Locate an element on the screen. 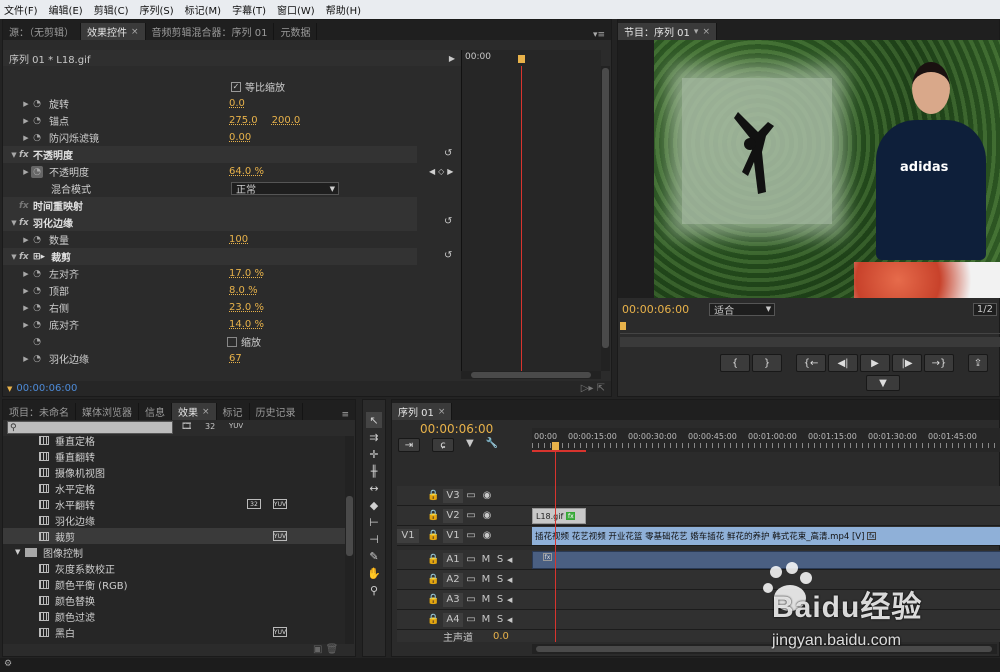 The width and height of the screenshot is (1000, 672). crop-right-value: 23.0 % is located at coordinates (246, 307).